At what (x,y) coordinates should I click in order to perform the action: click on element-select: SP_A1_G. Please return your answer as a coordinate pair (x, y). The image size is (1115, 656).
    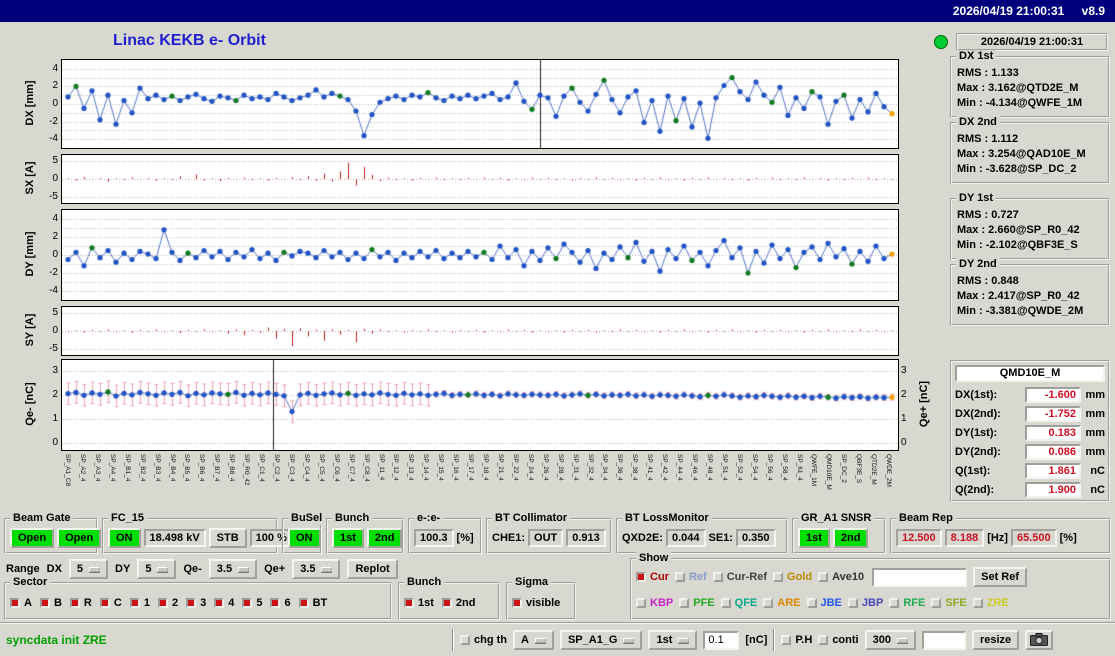
    Looking at the image, I should click on (601, 640).